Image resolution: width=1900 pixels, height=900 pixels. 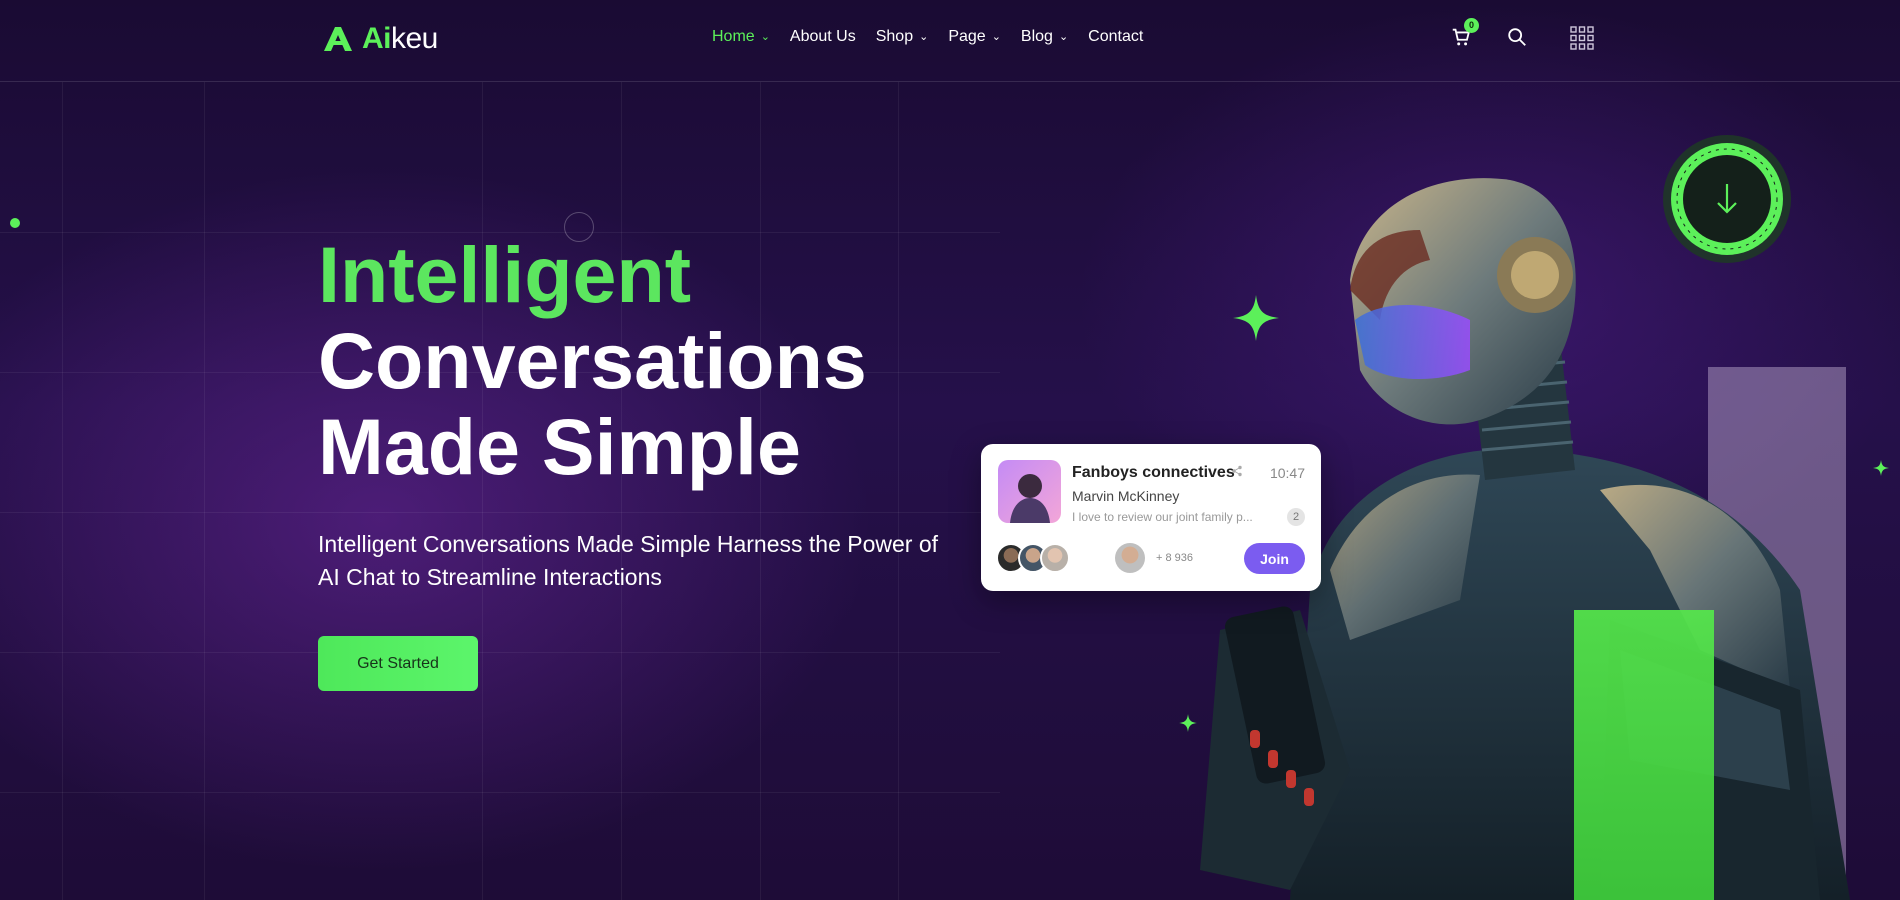 What do you see at coordinates (974, 37) in the screenshot?
I see `nav-item-page: Page ⌄` at bounding box center [974, 37].